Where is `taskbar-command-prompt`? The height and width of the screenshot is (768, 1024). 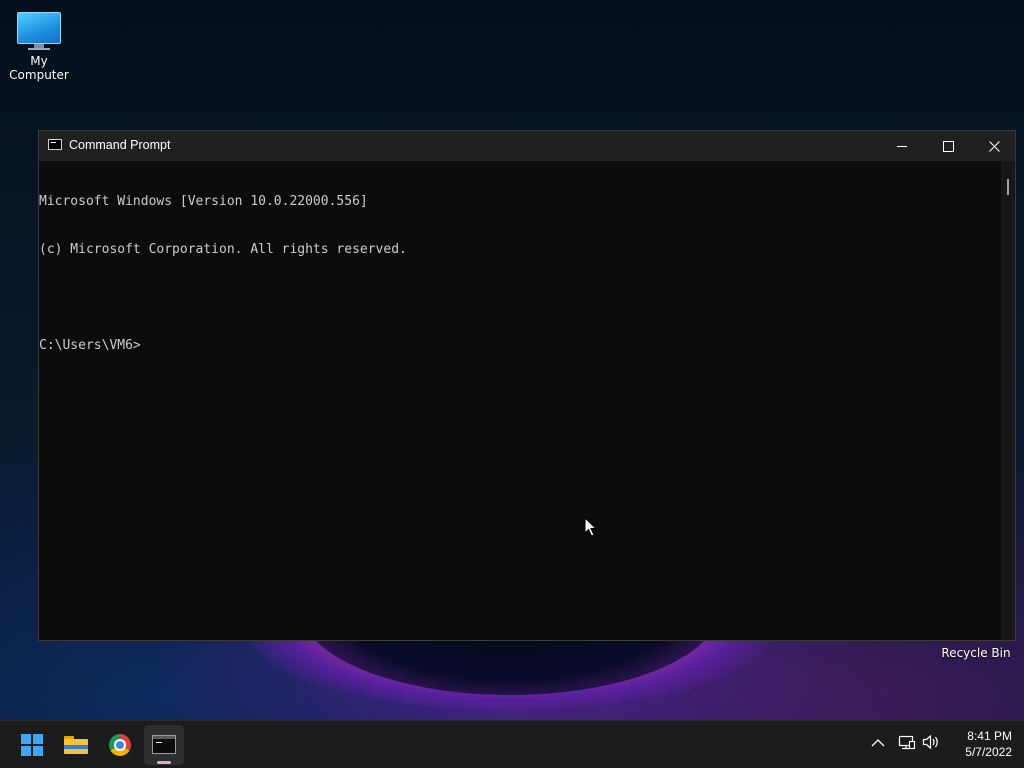
taskbar-command-prompt is located at coordinates (164, 745).